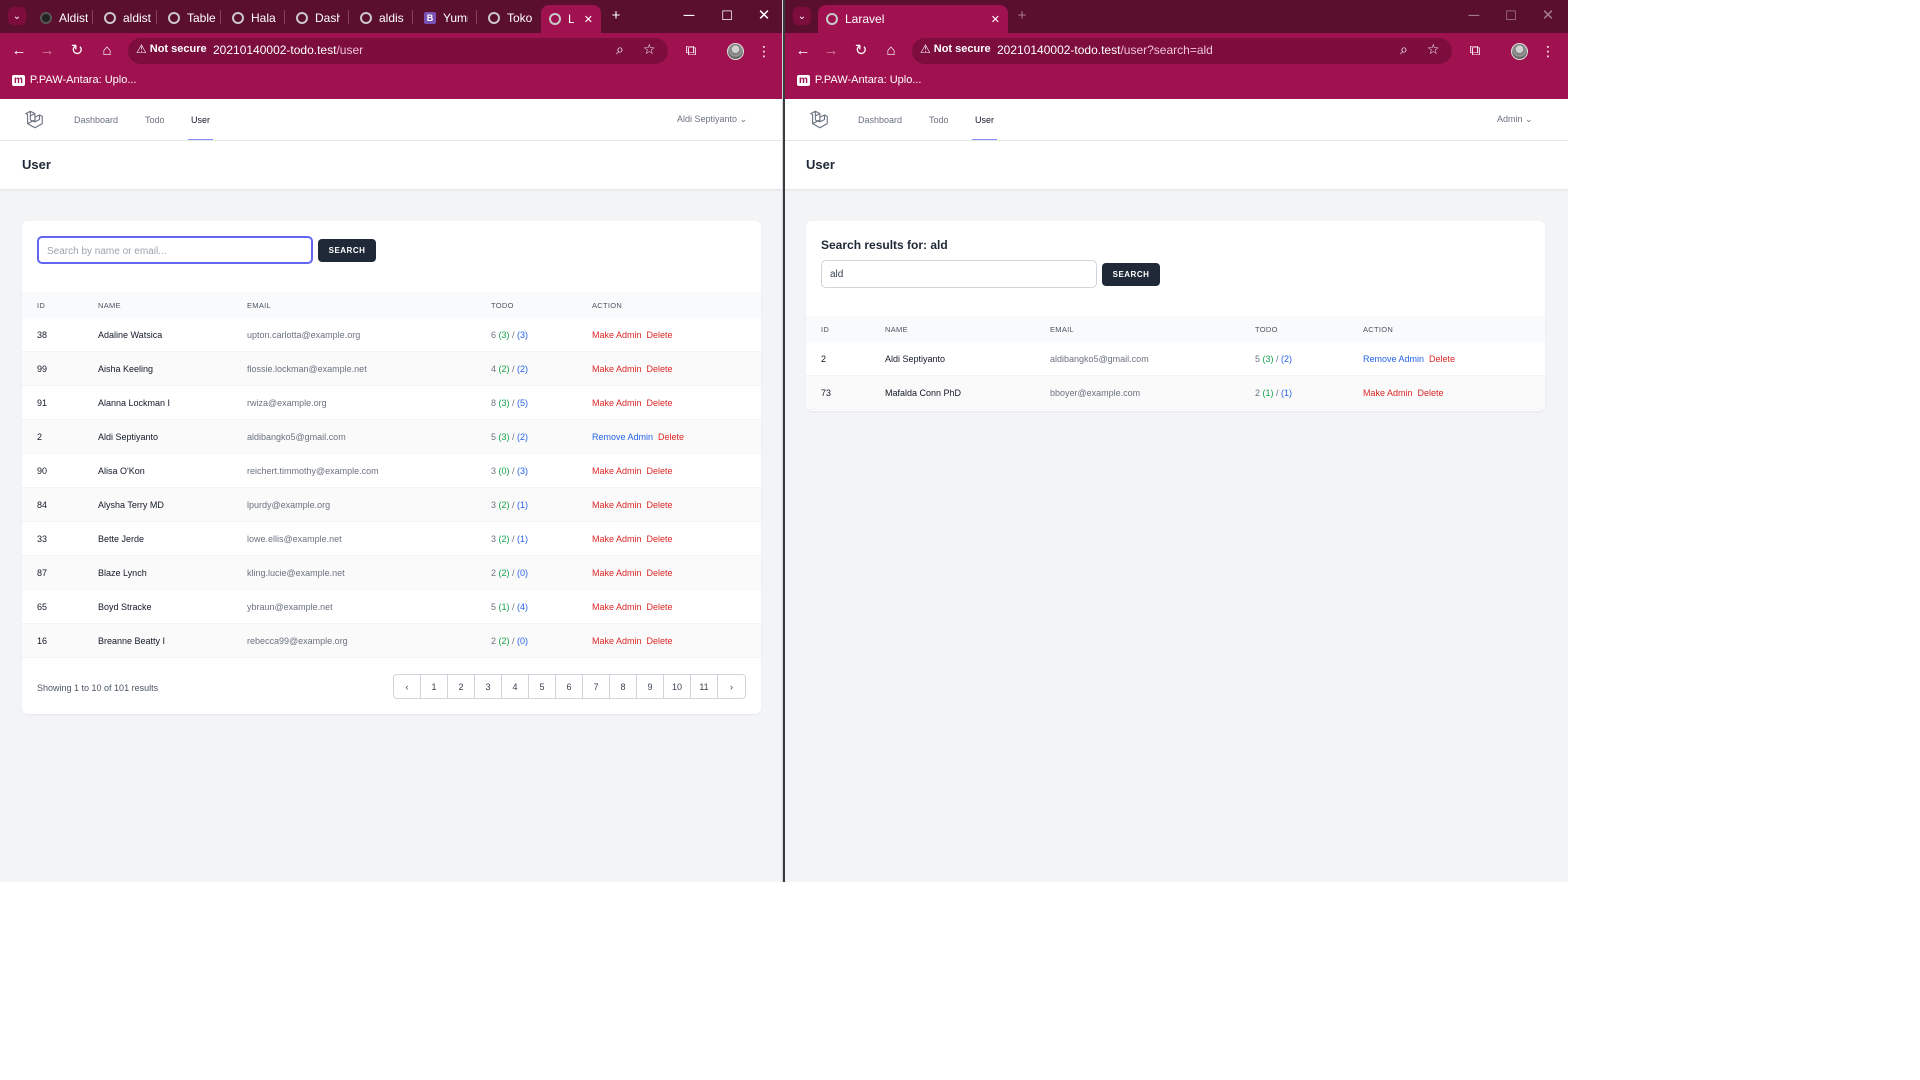  I want to click on tab-yummy: BYumm, so click(446, 18).